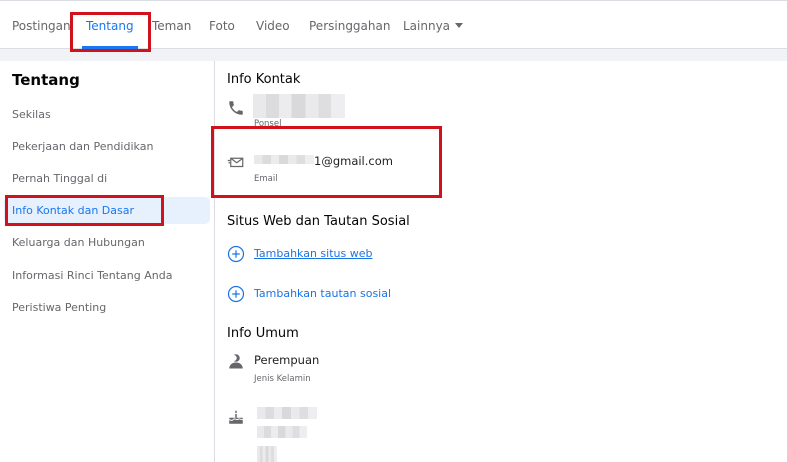 The height and width of the screenshot is (462, 787). I want to click on add-website-icon, so click(236, 254).